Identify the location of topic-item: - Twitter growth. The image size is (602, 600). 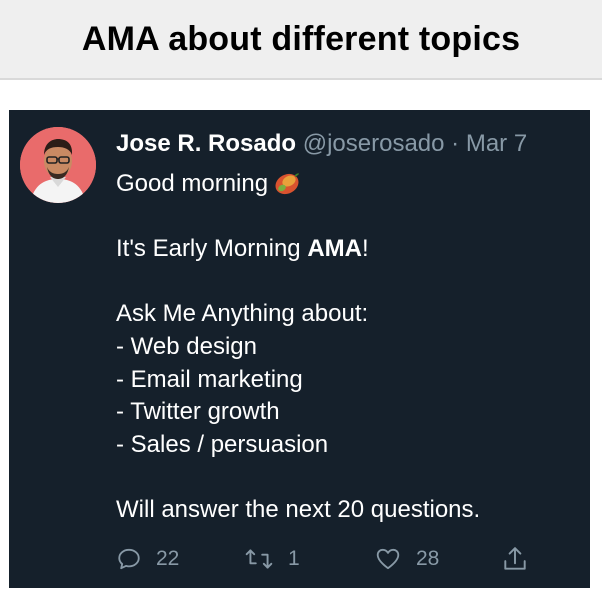
(198, 412).